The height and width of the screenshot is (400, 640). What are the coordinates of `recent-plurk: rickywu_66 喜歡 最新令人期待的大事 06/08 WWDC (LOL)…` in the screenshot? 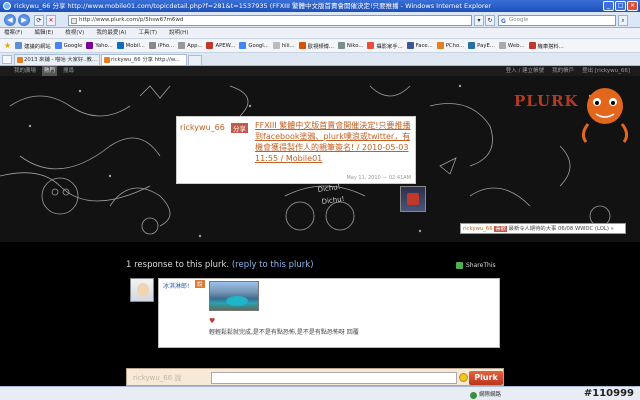 It's located at (543, 228).